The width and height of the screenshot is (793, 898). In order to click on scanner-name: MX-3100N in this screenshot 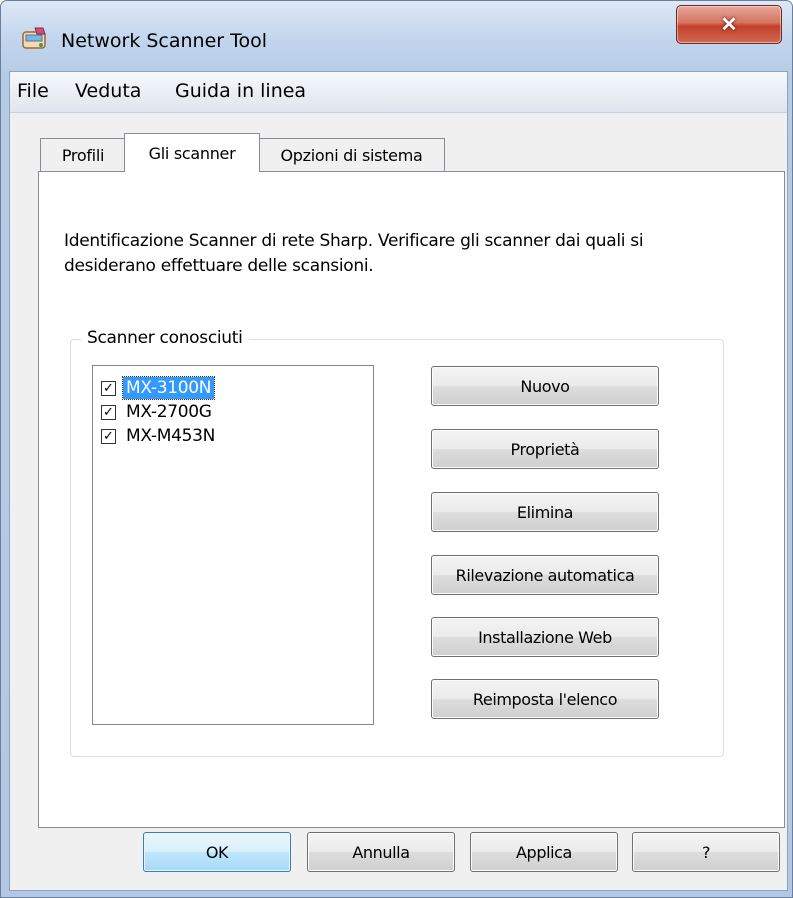, I will do `click(168, 388)`.